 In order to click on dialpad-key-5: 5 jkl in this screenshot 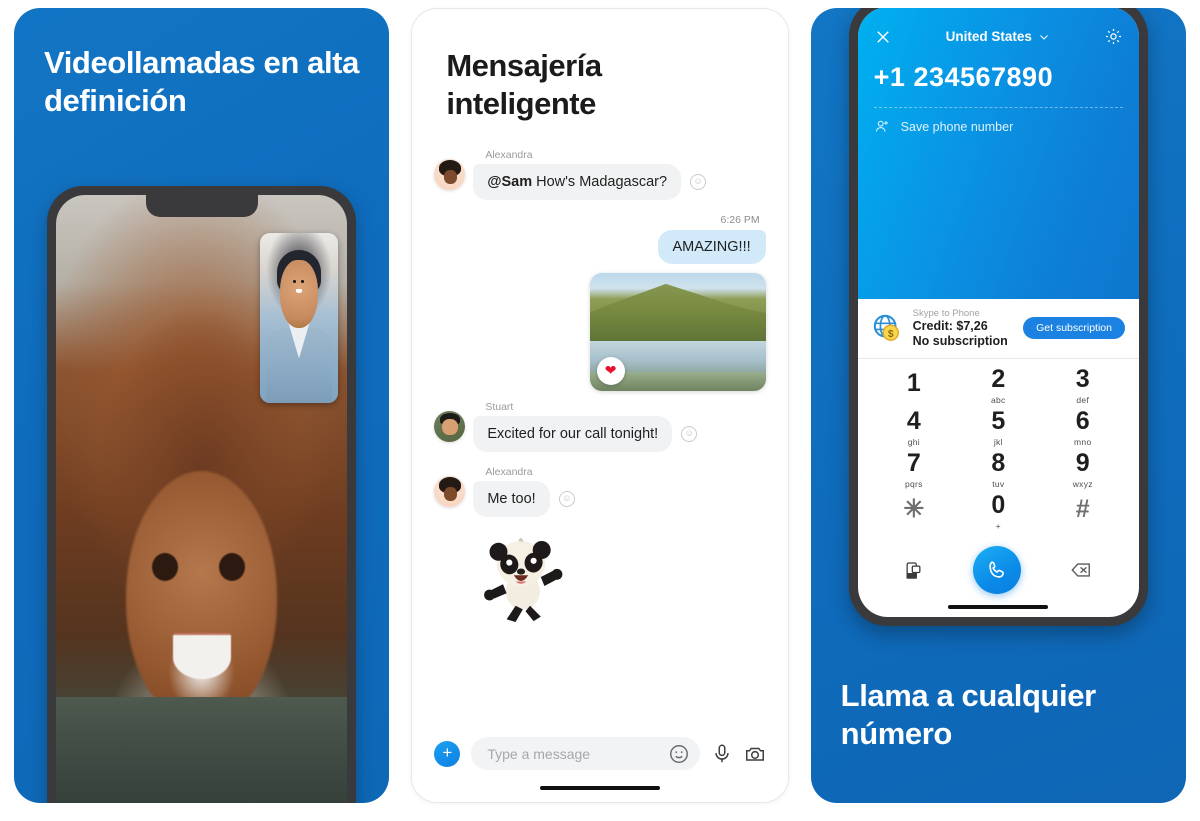, I will do `click(998, 428)`.